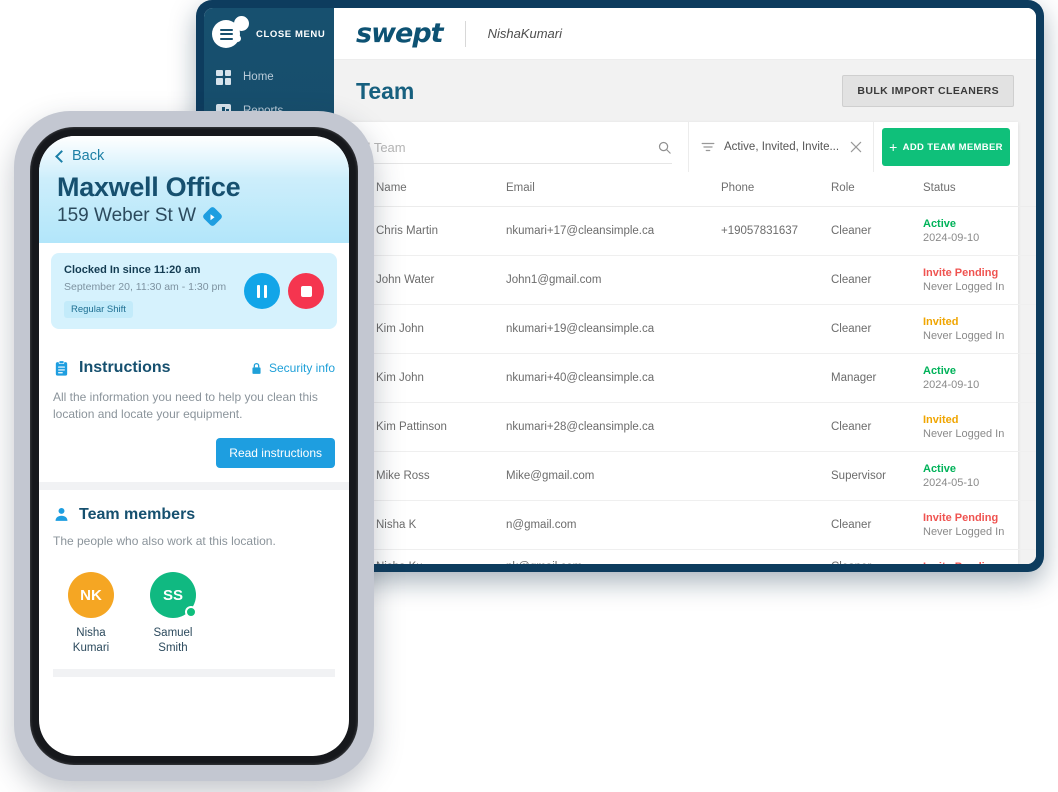  I want to click on column-header-status: Status, so click(978, 189).